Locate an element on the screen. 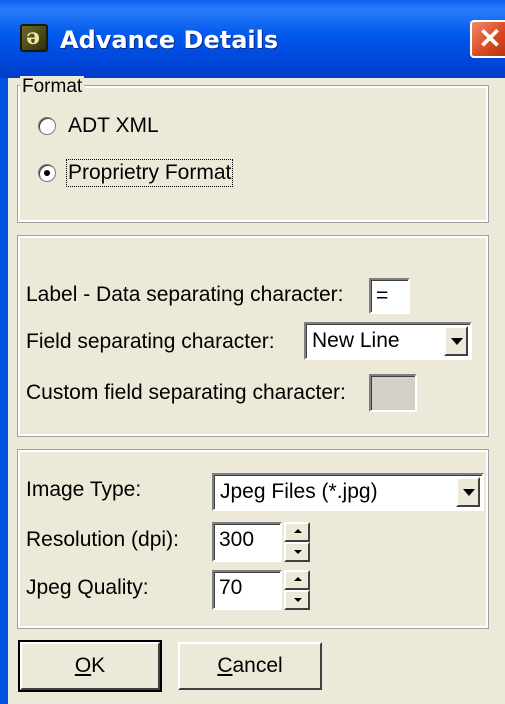  image-type-value: Jpeg Files (*.jpg) is located at coordinates (299, 491).